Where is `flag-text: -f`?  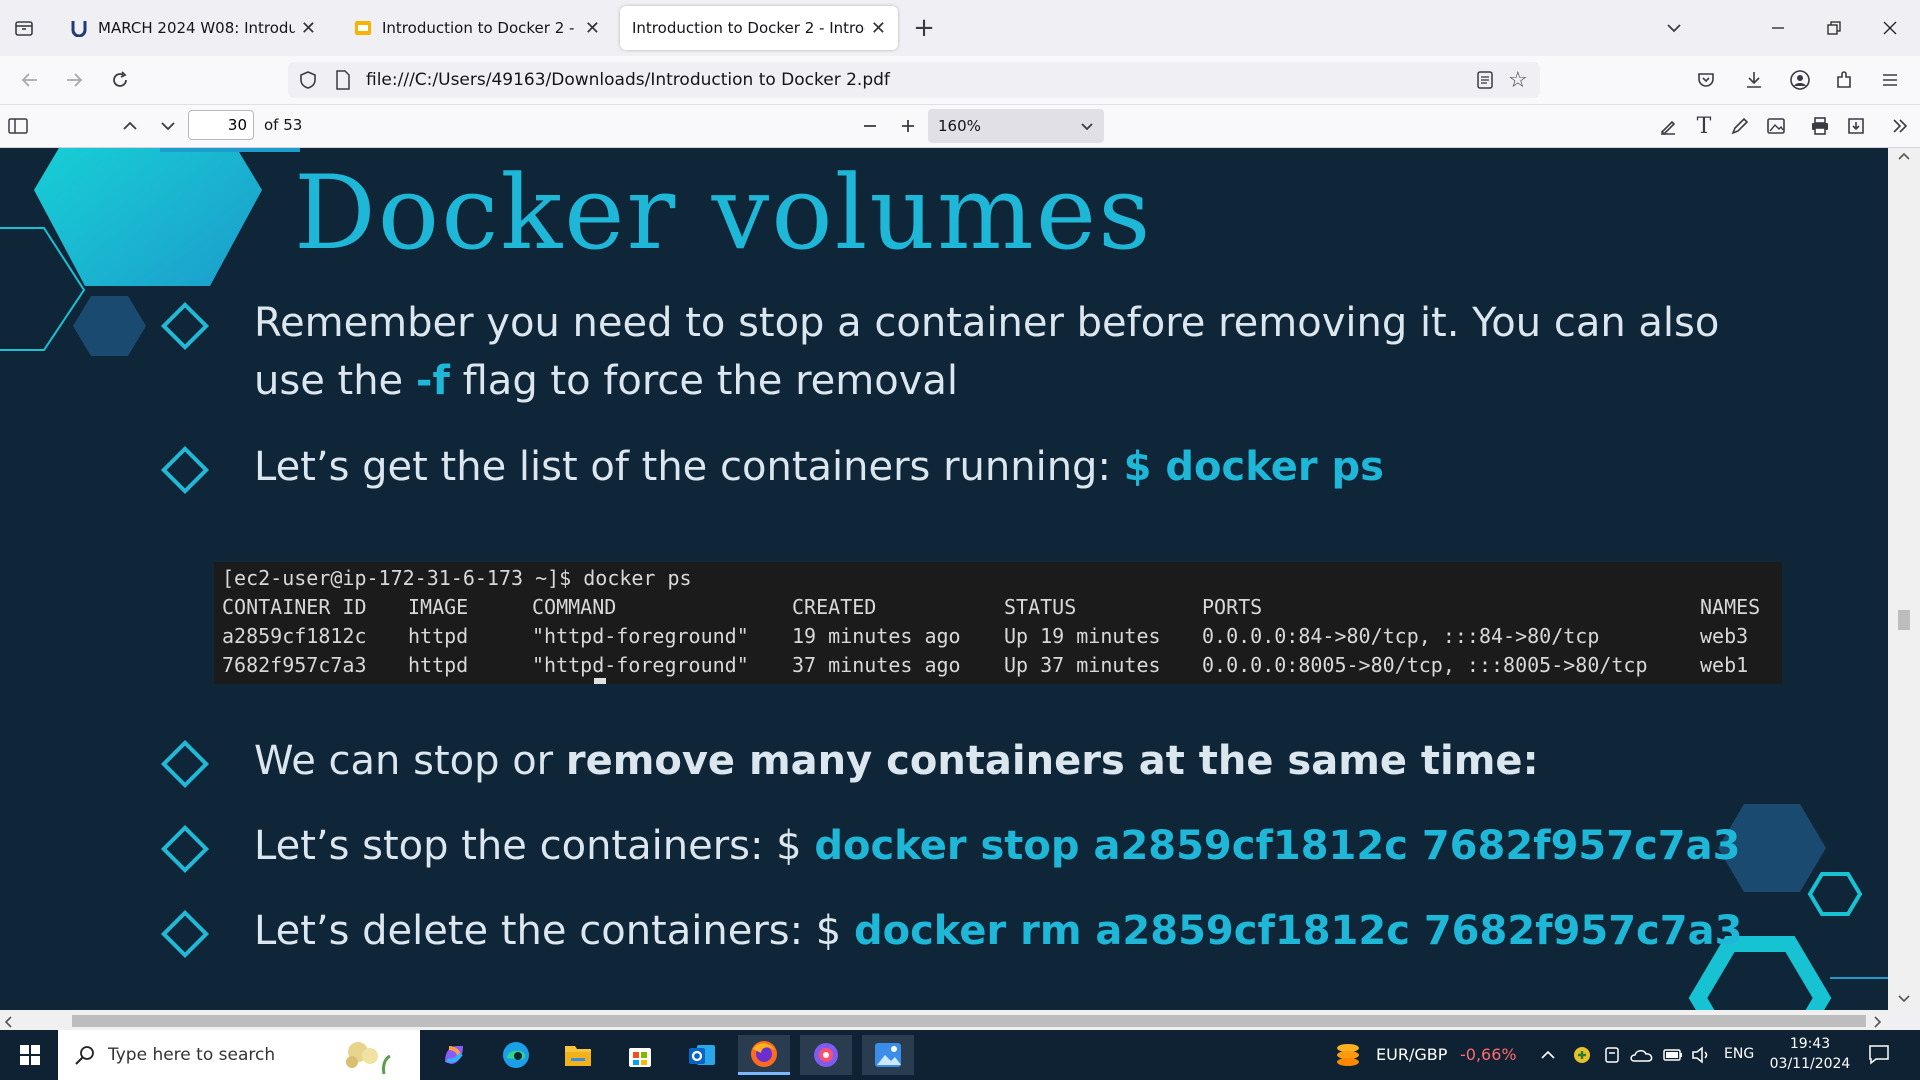
flag-text: -f is located at coordinates (432, 381).